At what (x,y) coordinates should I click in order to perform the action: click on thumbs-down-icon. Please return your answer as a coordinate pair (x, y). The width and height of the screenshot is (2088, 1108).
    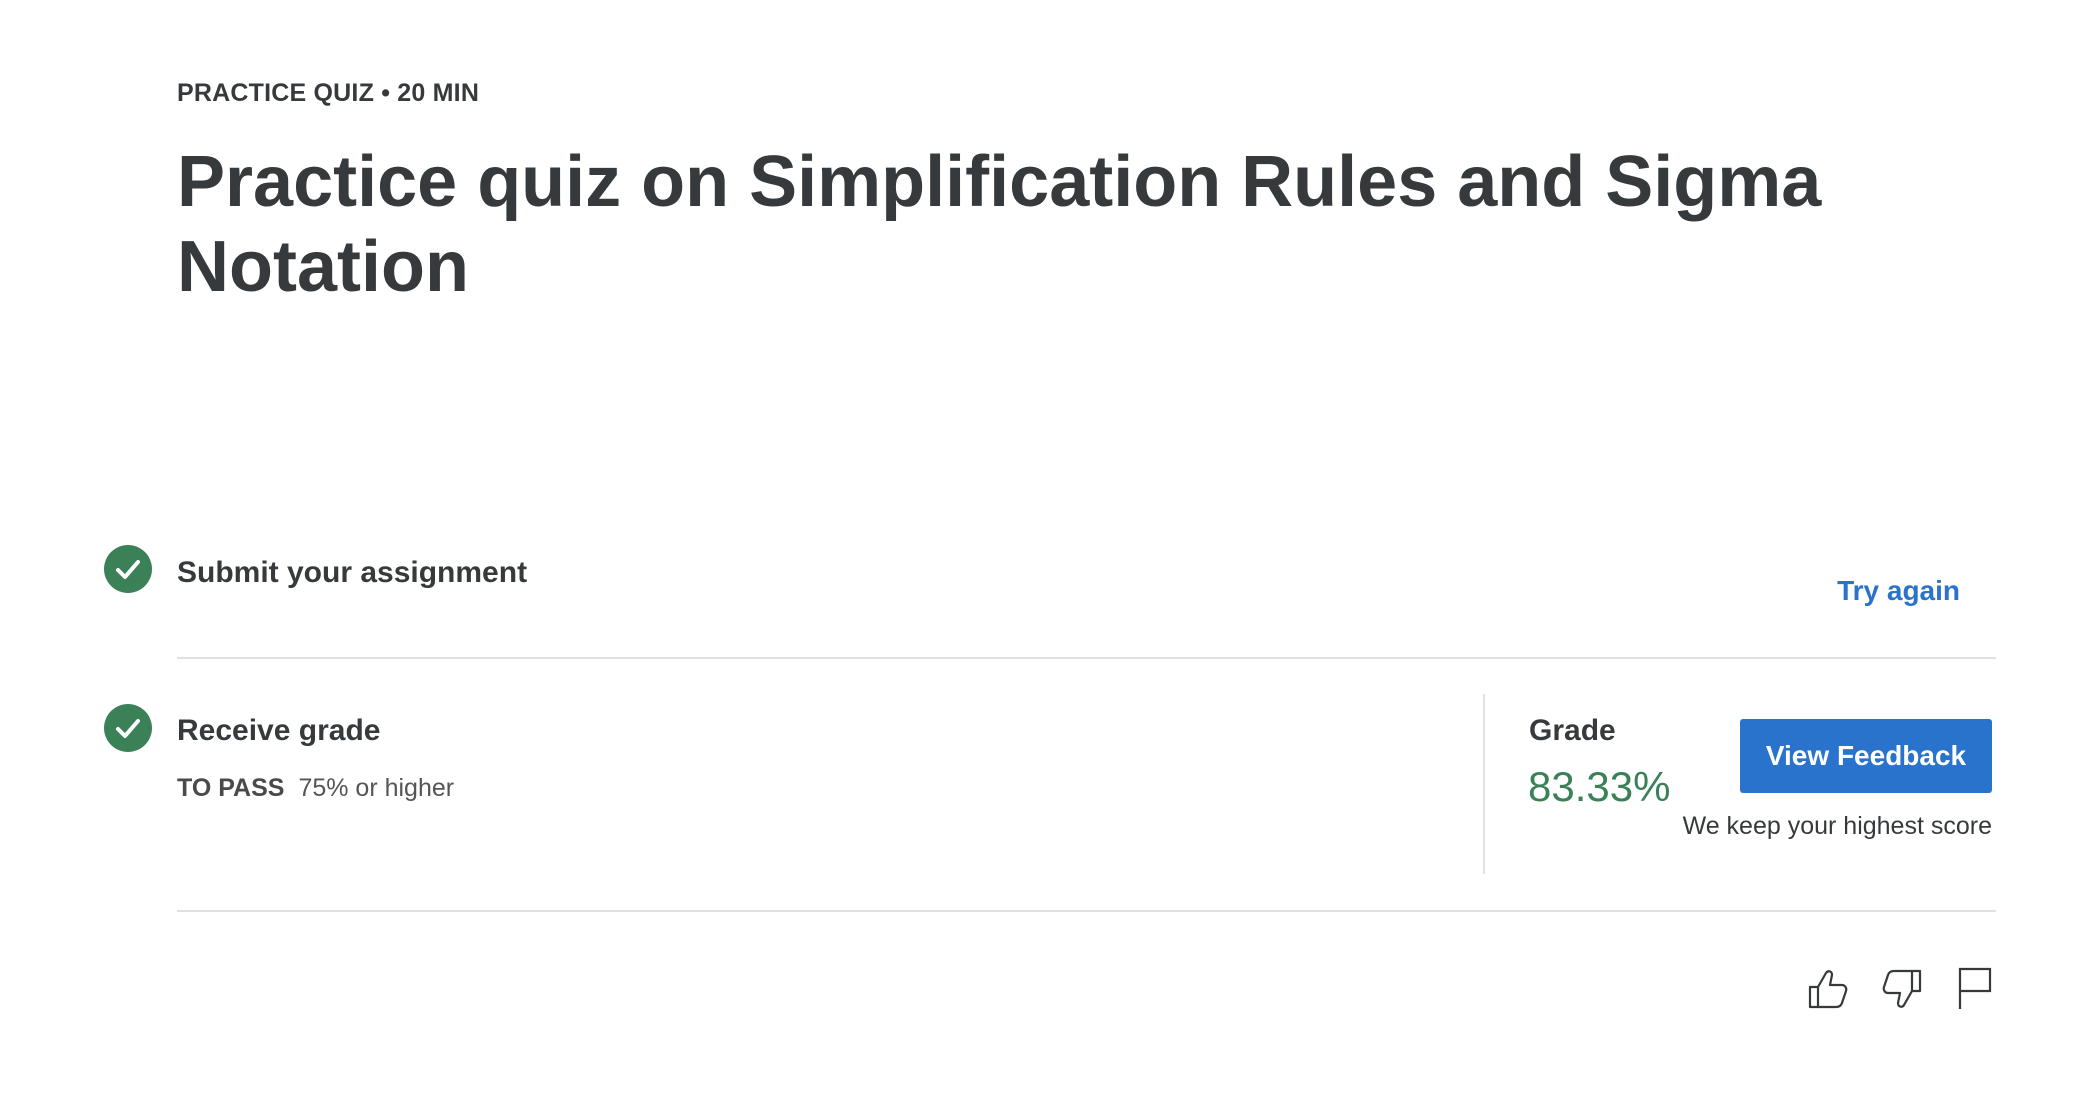
    Looking at the image, I should click on (1902, 989).